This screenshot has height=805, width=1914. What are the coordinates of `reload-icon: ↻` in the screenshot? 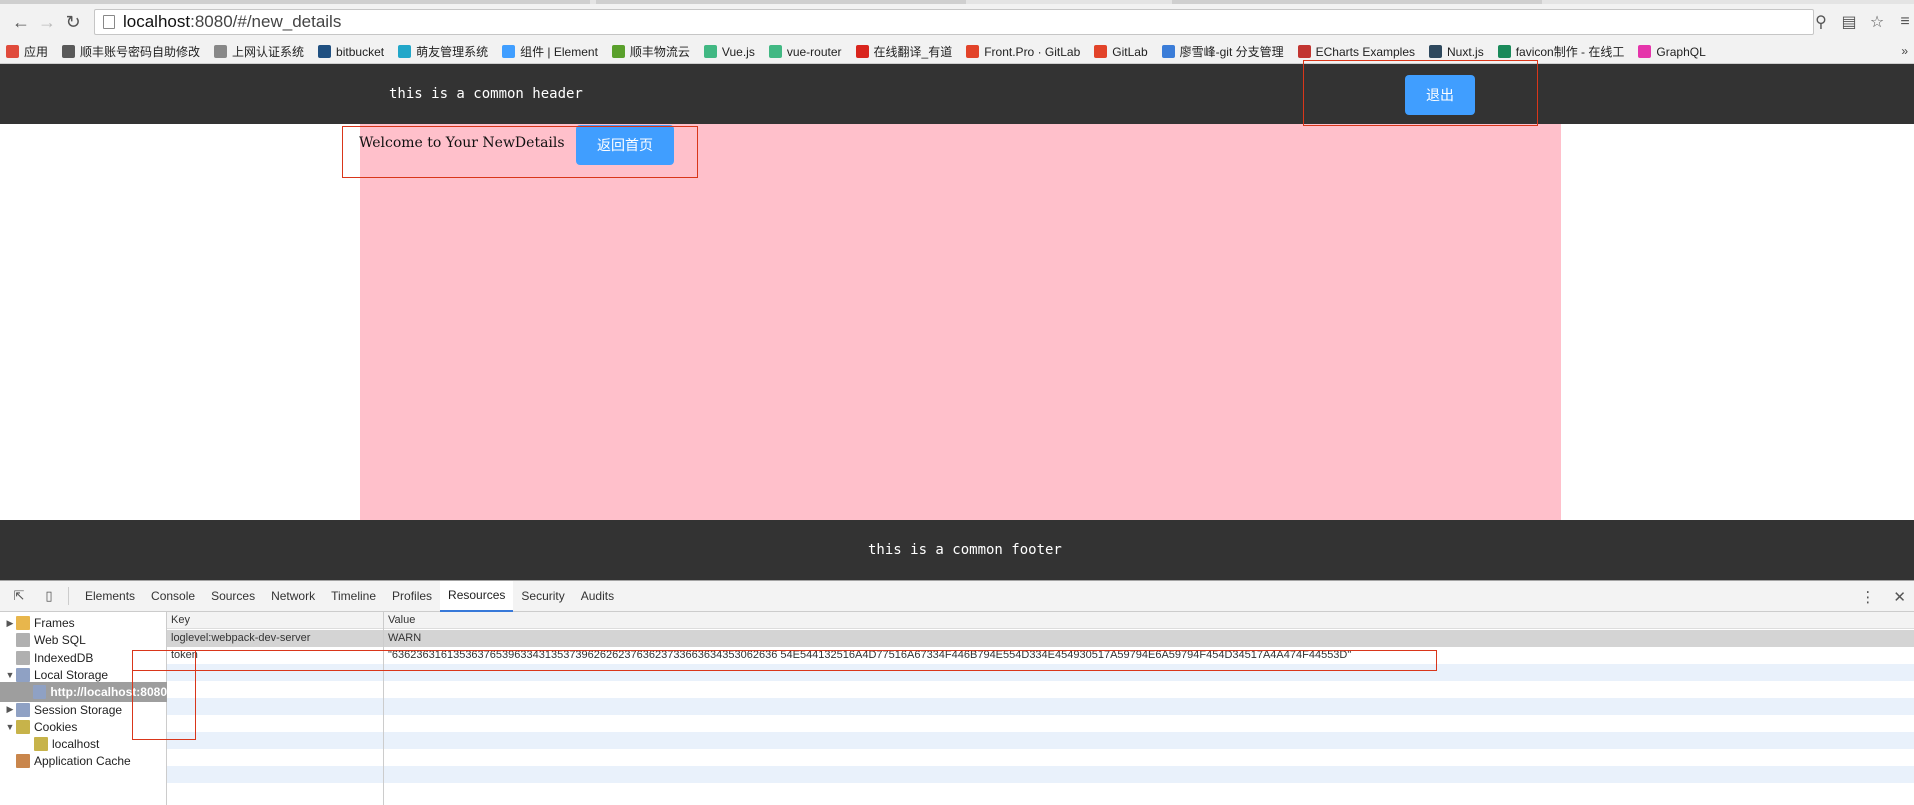 It's located at (73, 22).